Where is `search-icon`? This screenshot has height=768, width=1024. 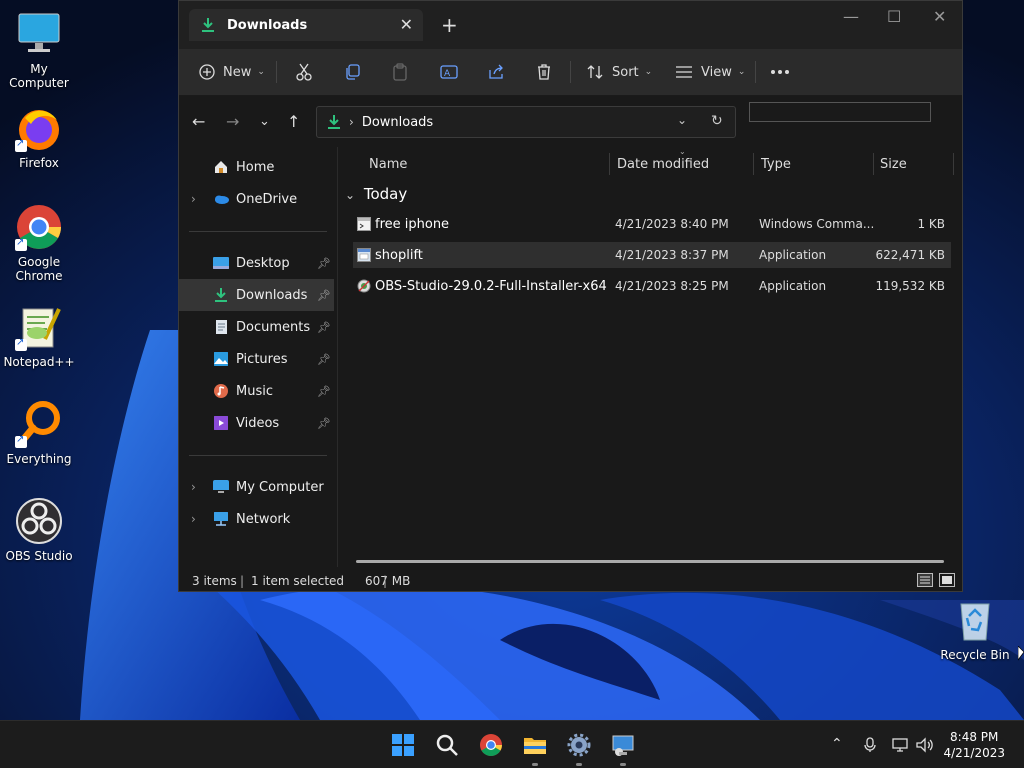 search-icon is located at coordinates (447, 745).